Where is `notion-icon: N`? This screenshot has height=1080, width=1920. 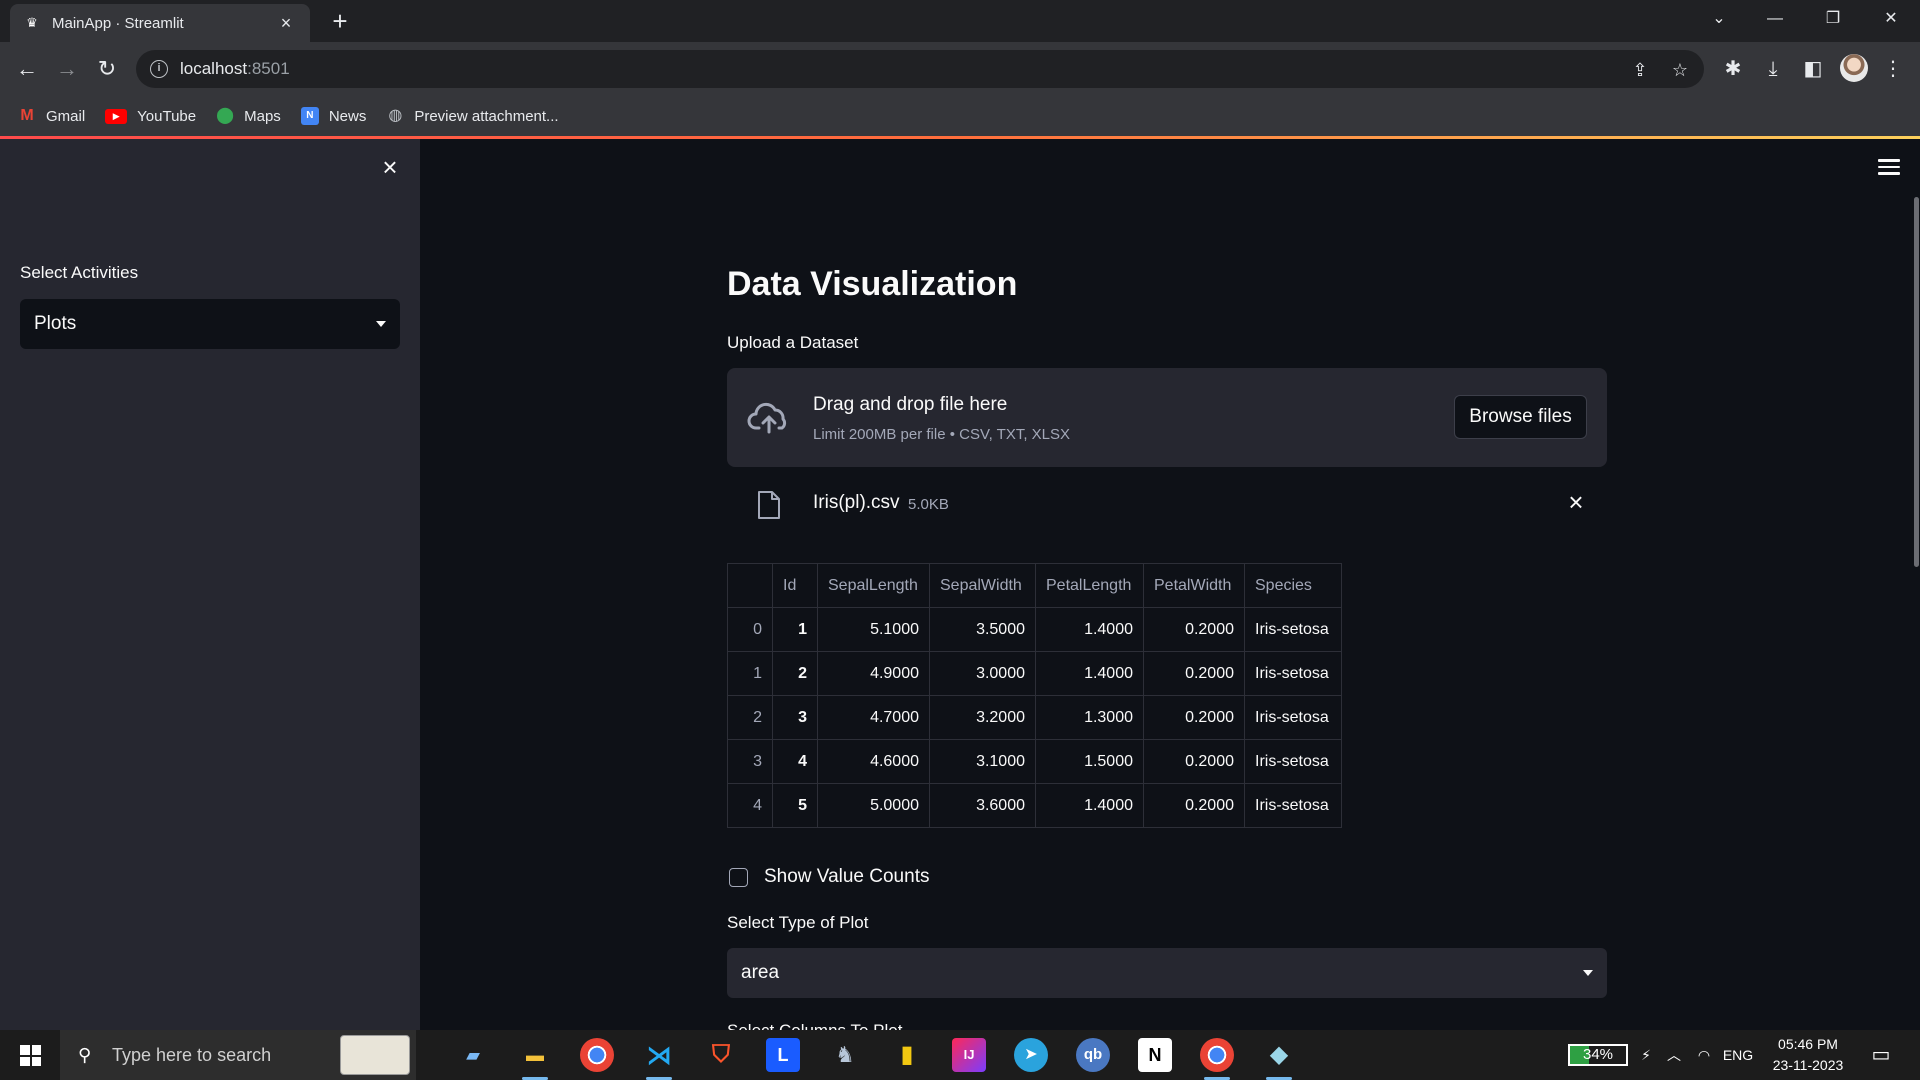
notion-icon: N is located at coordinates (1155, 1055).